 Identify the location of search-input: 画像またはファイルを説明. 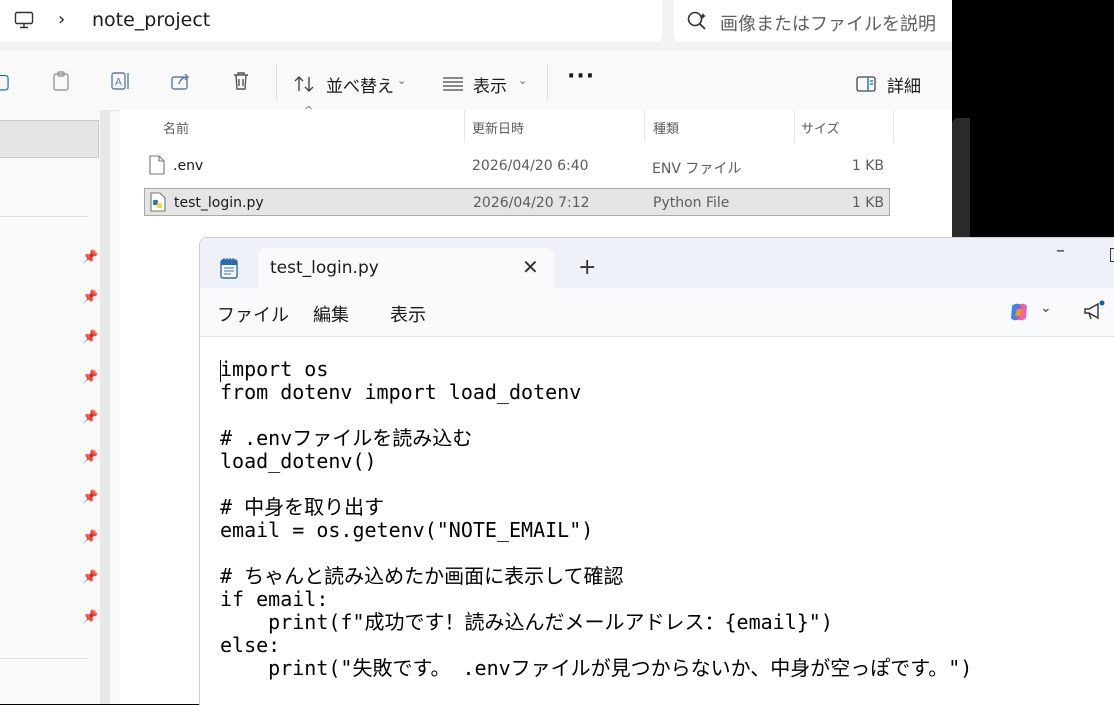
(813, 21).